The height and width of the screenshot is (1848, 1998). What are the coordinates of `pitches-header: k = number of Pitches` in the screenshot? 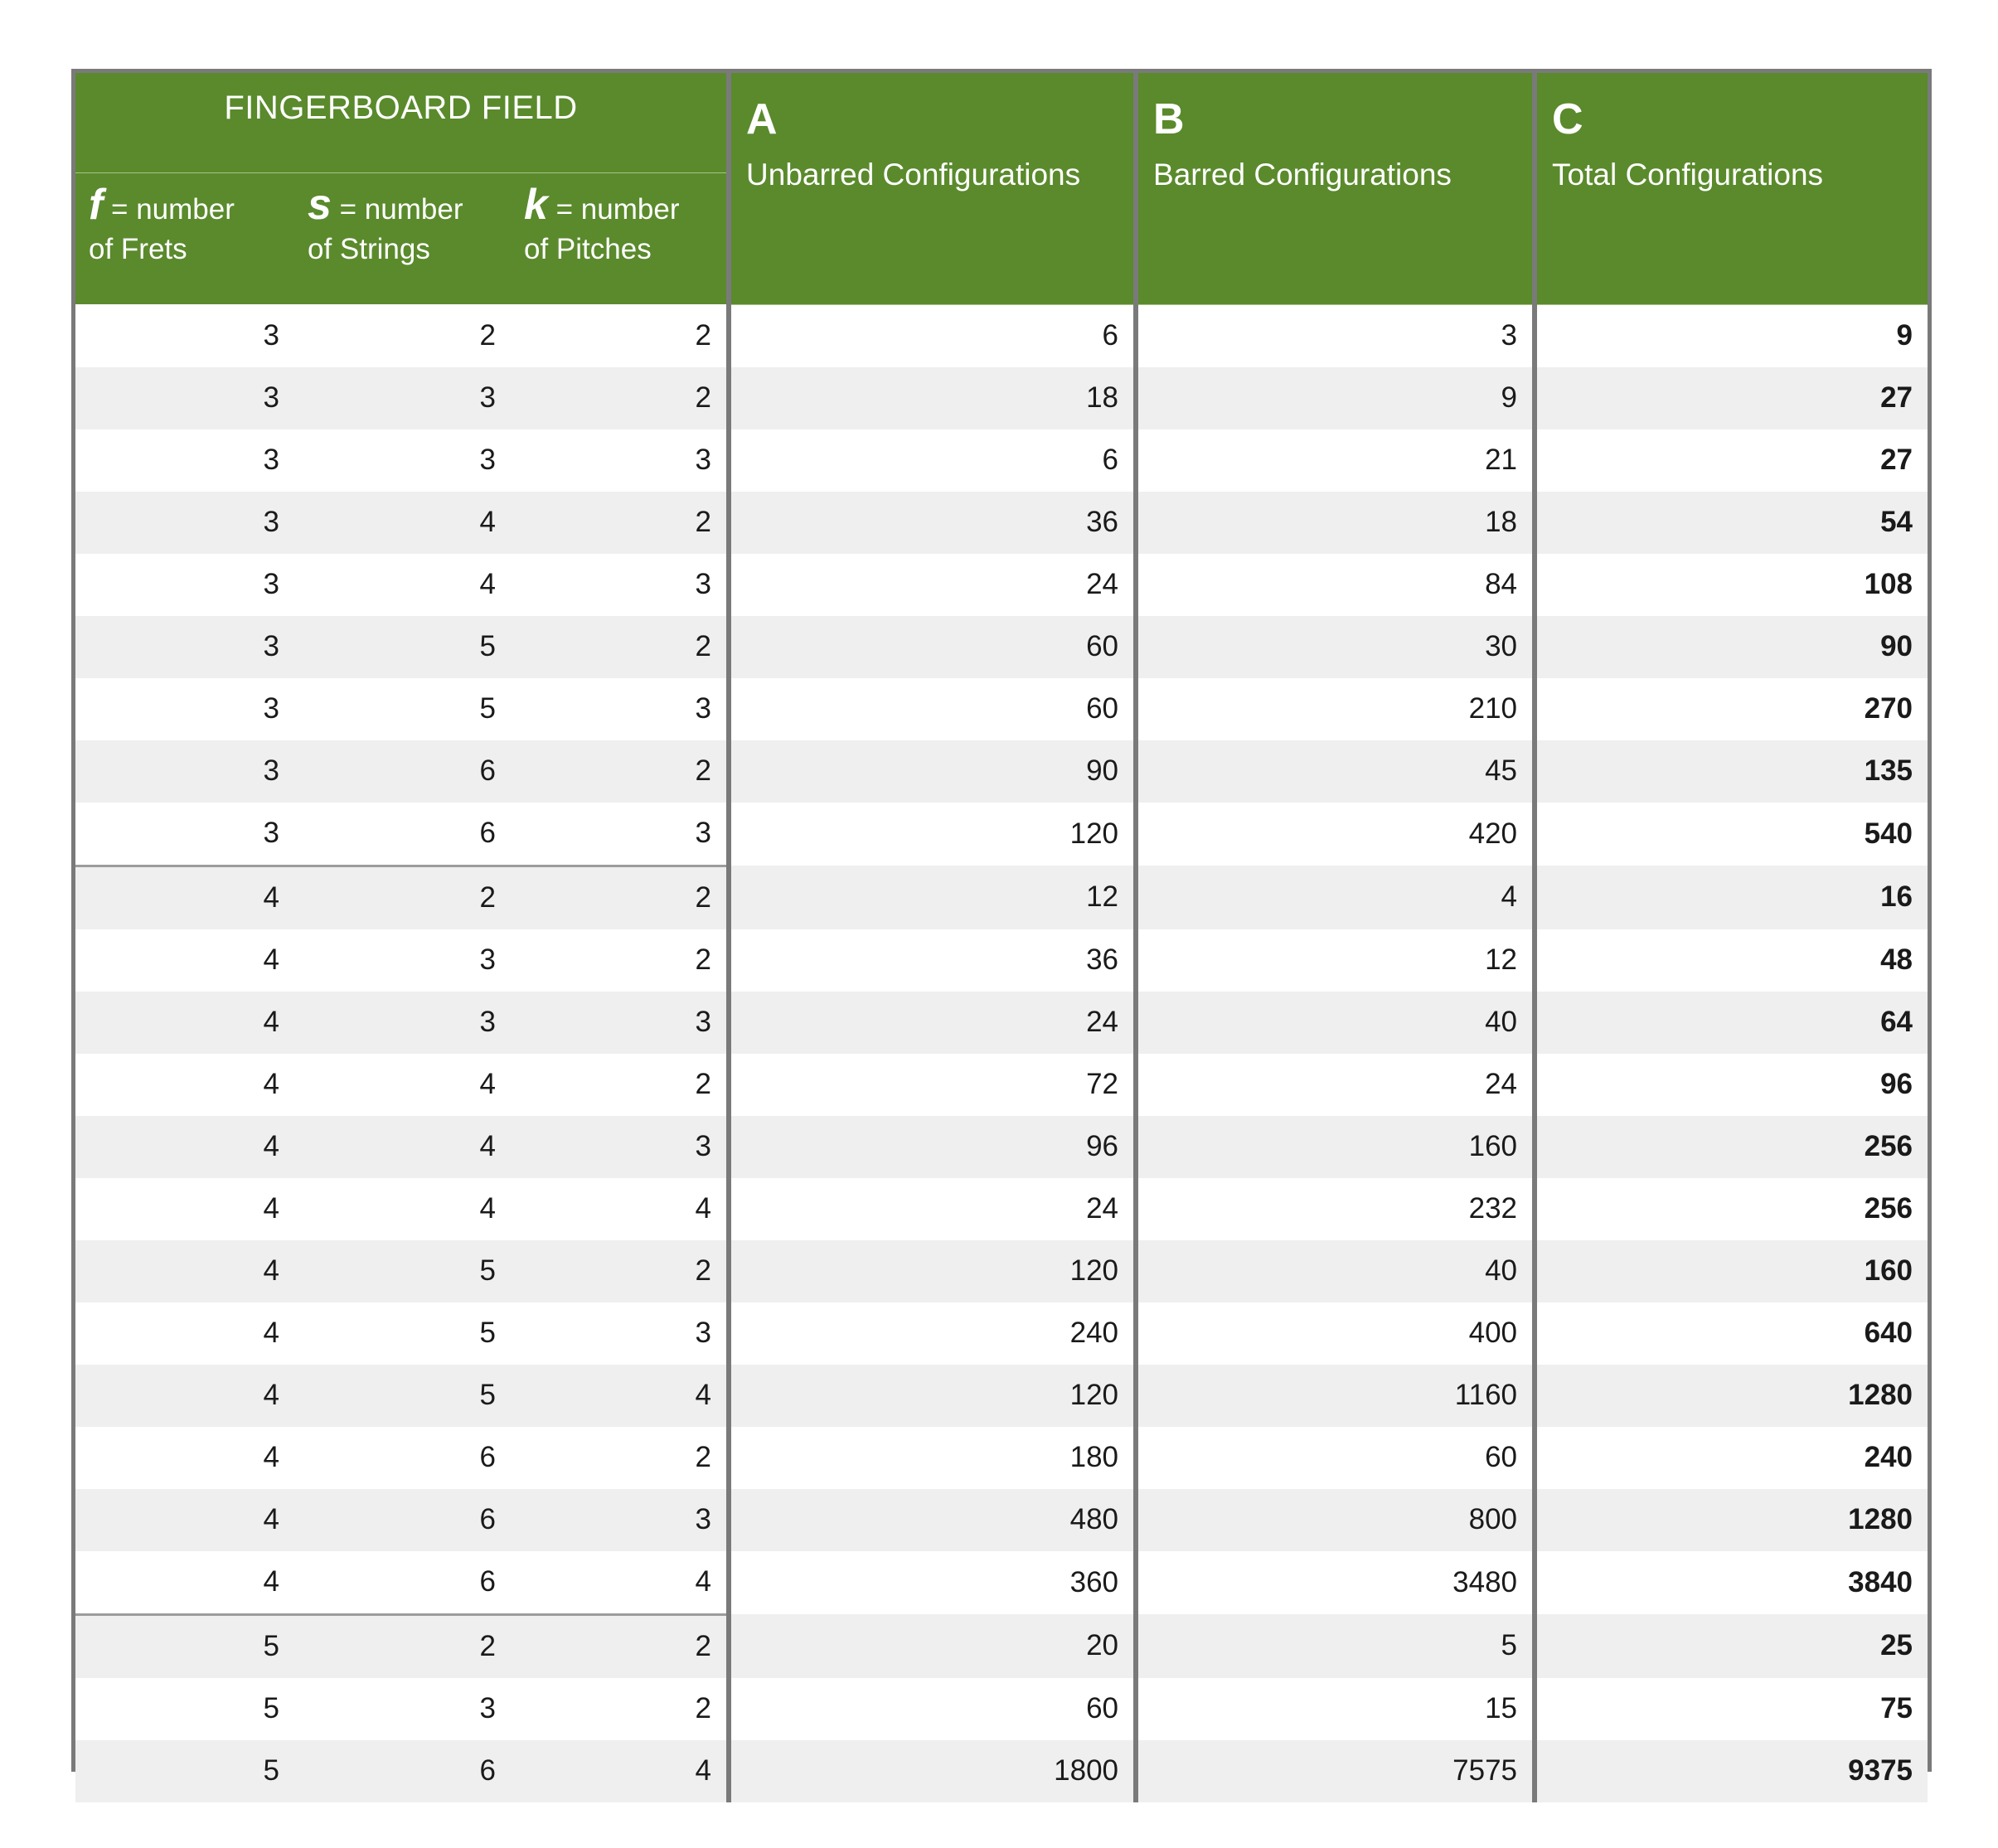 It's located at (621, 238).